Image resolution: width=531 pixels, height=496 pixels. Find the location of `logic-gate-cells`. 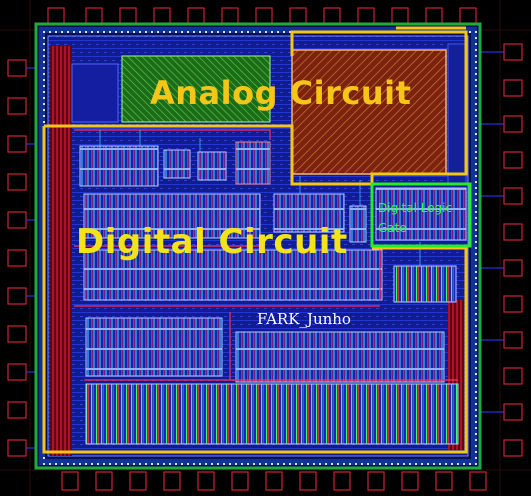

logic-gate-cells is located at coordinates (421, 214).